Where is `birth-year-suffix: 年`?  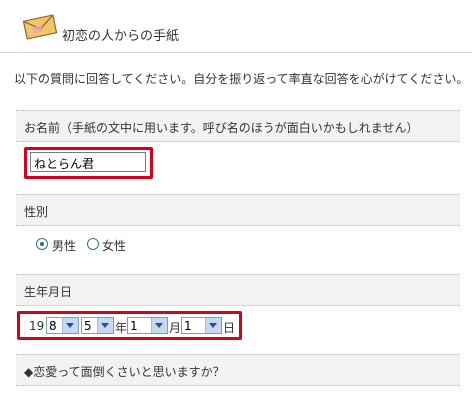 birth-year-suffix: 年 is located at coordinates (121, 328).